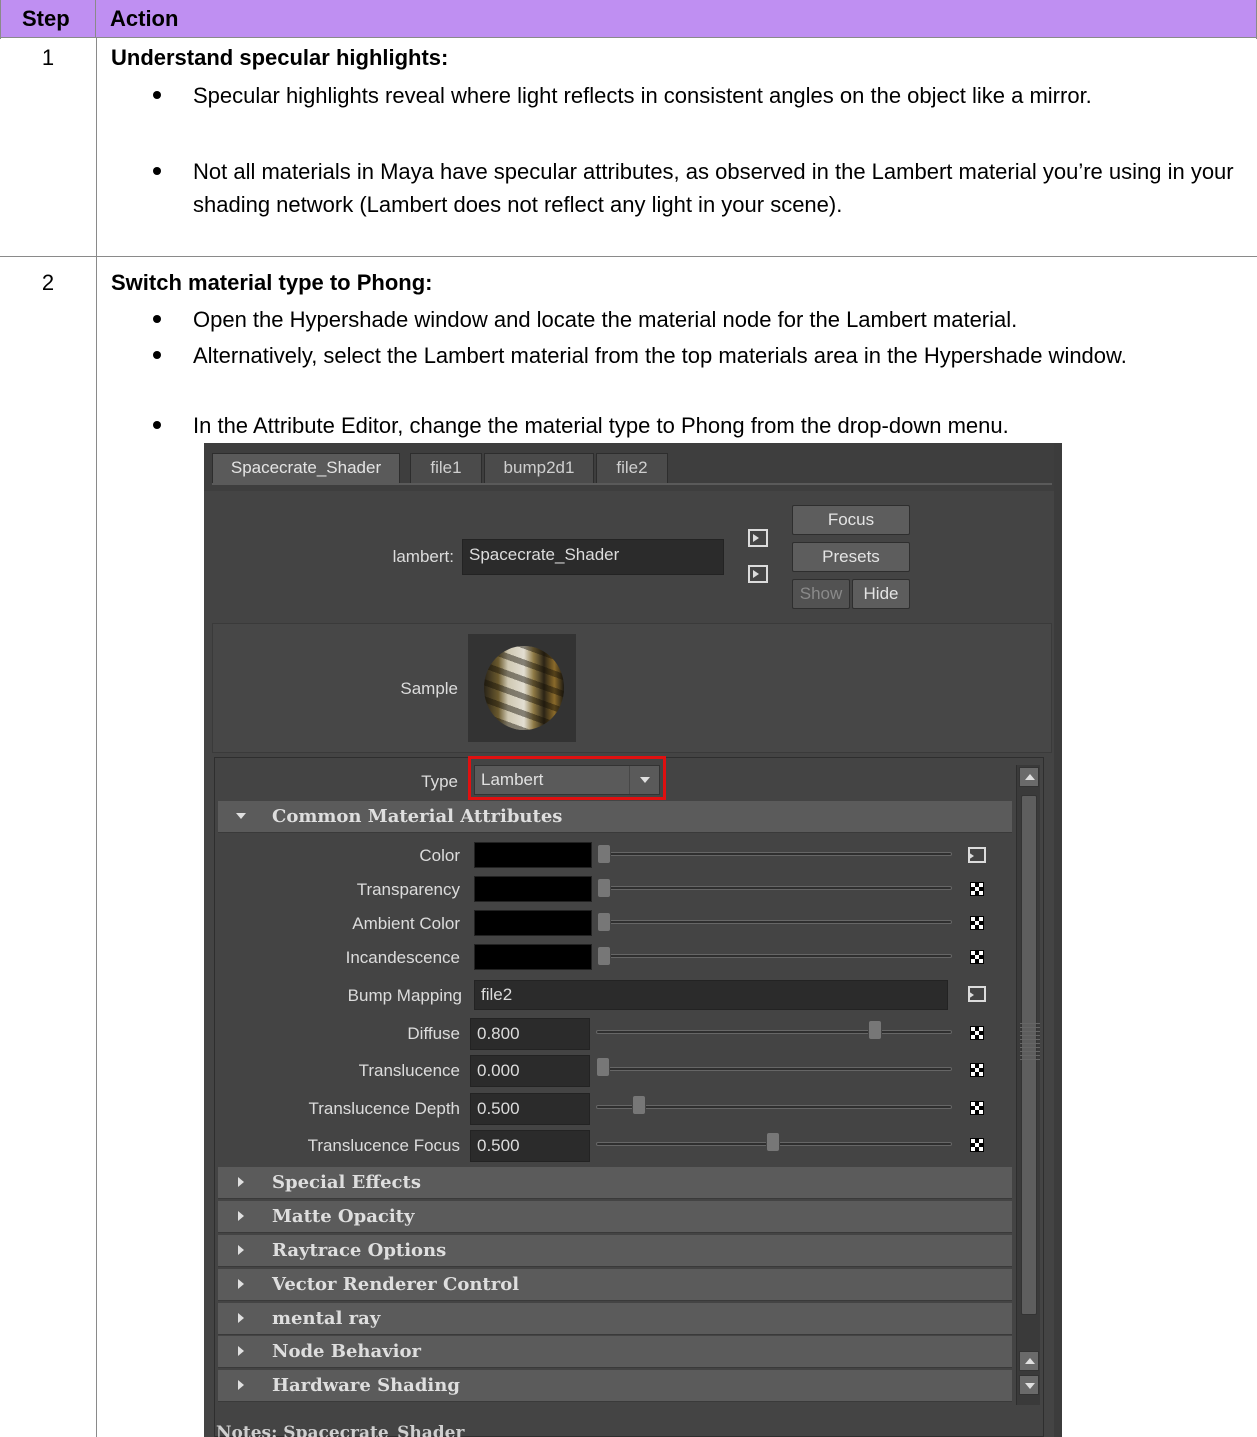  What do you see at coordinates (346, 1351) in the screenshot?
I see `section-title: Node Behavior` at bounding box center [346, 1351].